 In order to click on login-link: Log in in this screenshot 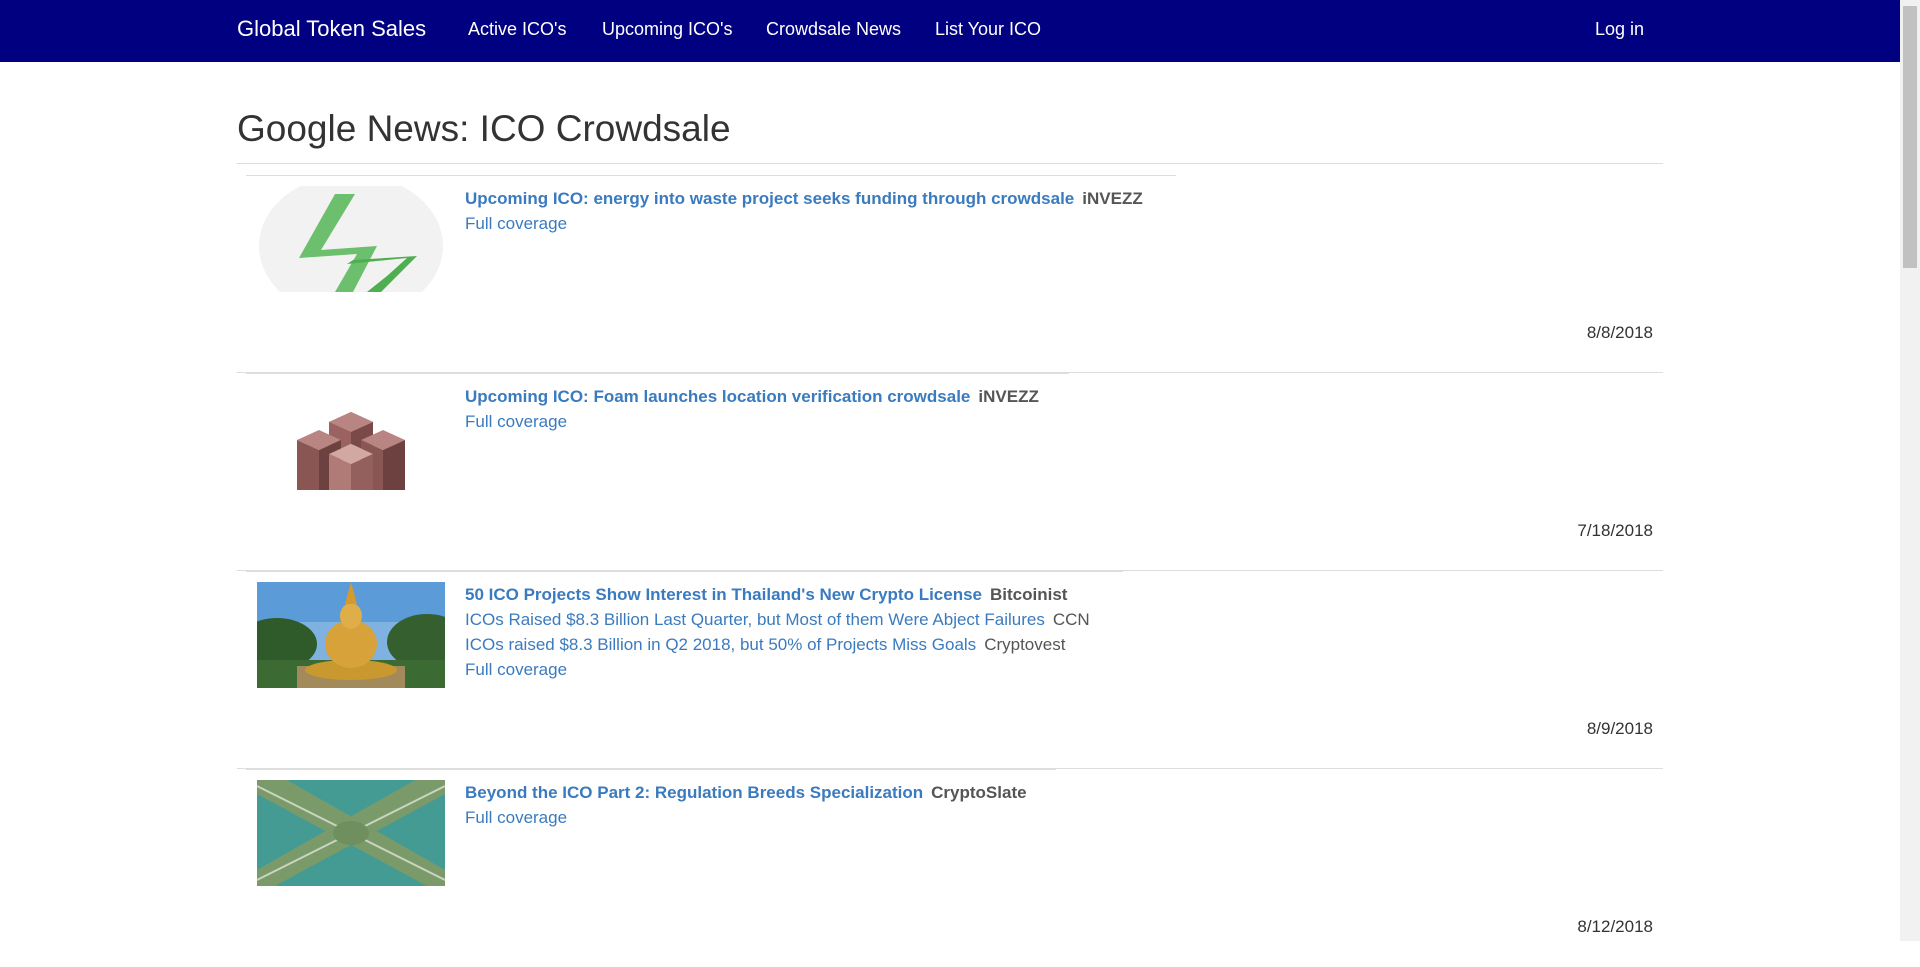, I will do `click(1619, 29)`.